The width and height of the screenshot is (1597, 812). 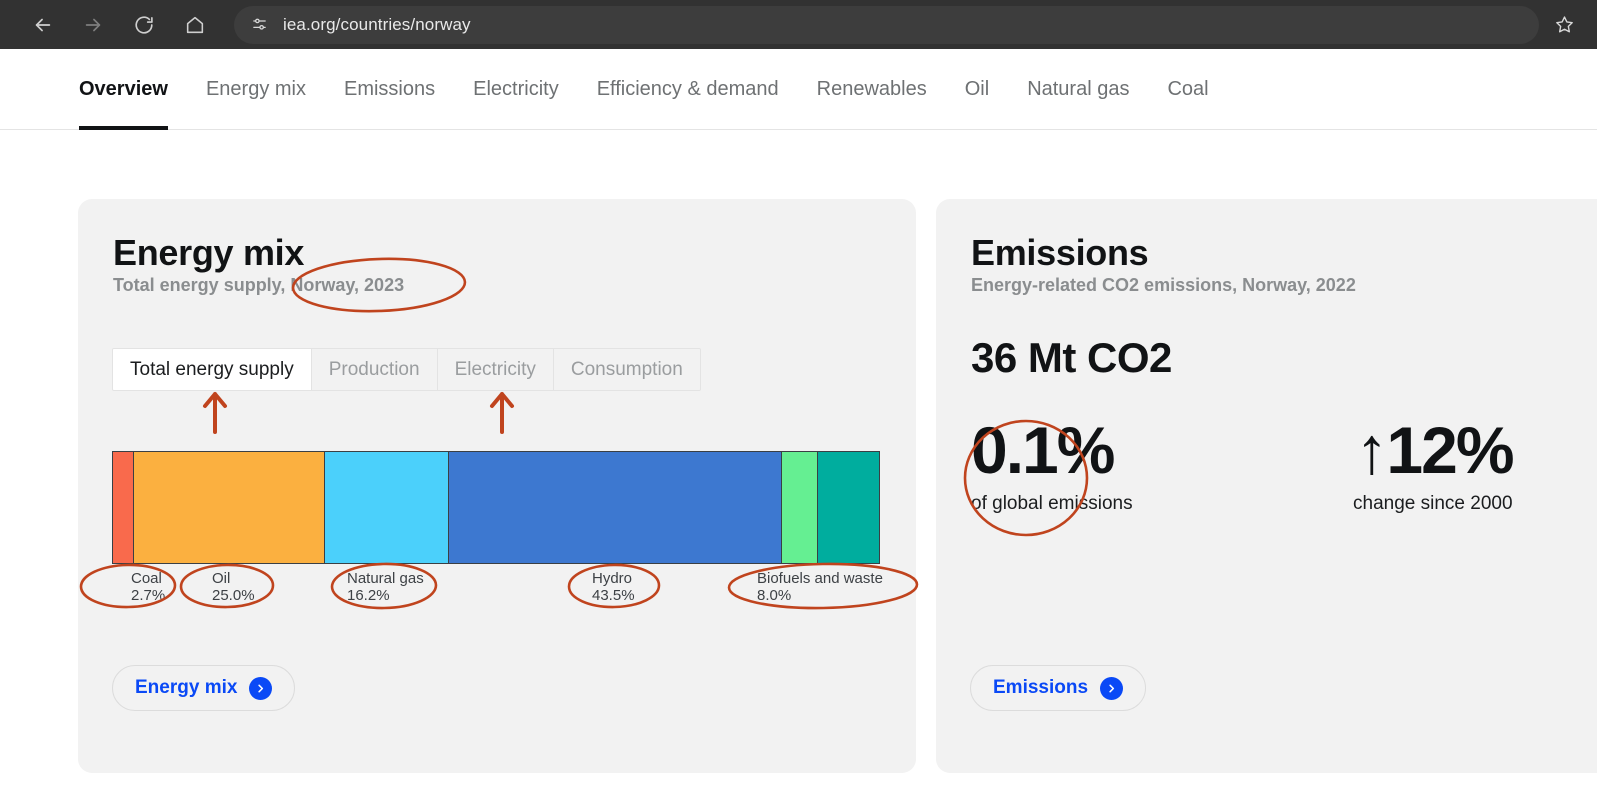 I want to click on bar-label-value: 25.0%, so click(x=233, y=595).